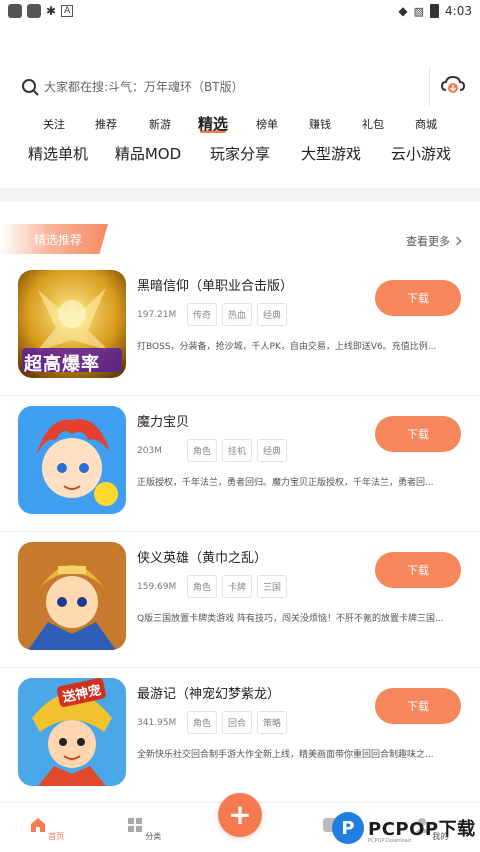 The height and width of the screenshot is (852, 480). Describe the element at coordinates (51, 11) in the screenshot. I see `bug-icon: ✱` at that location.